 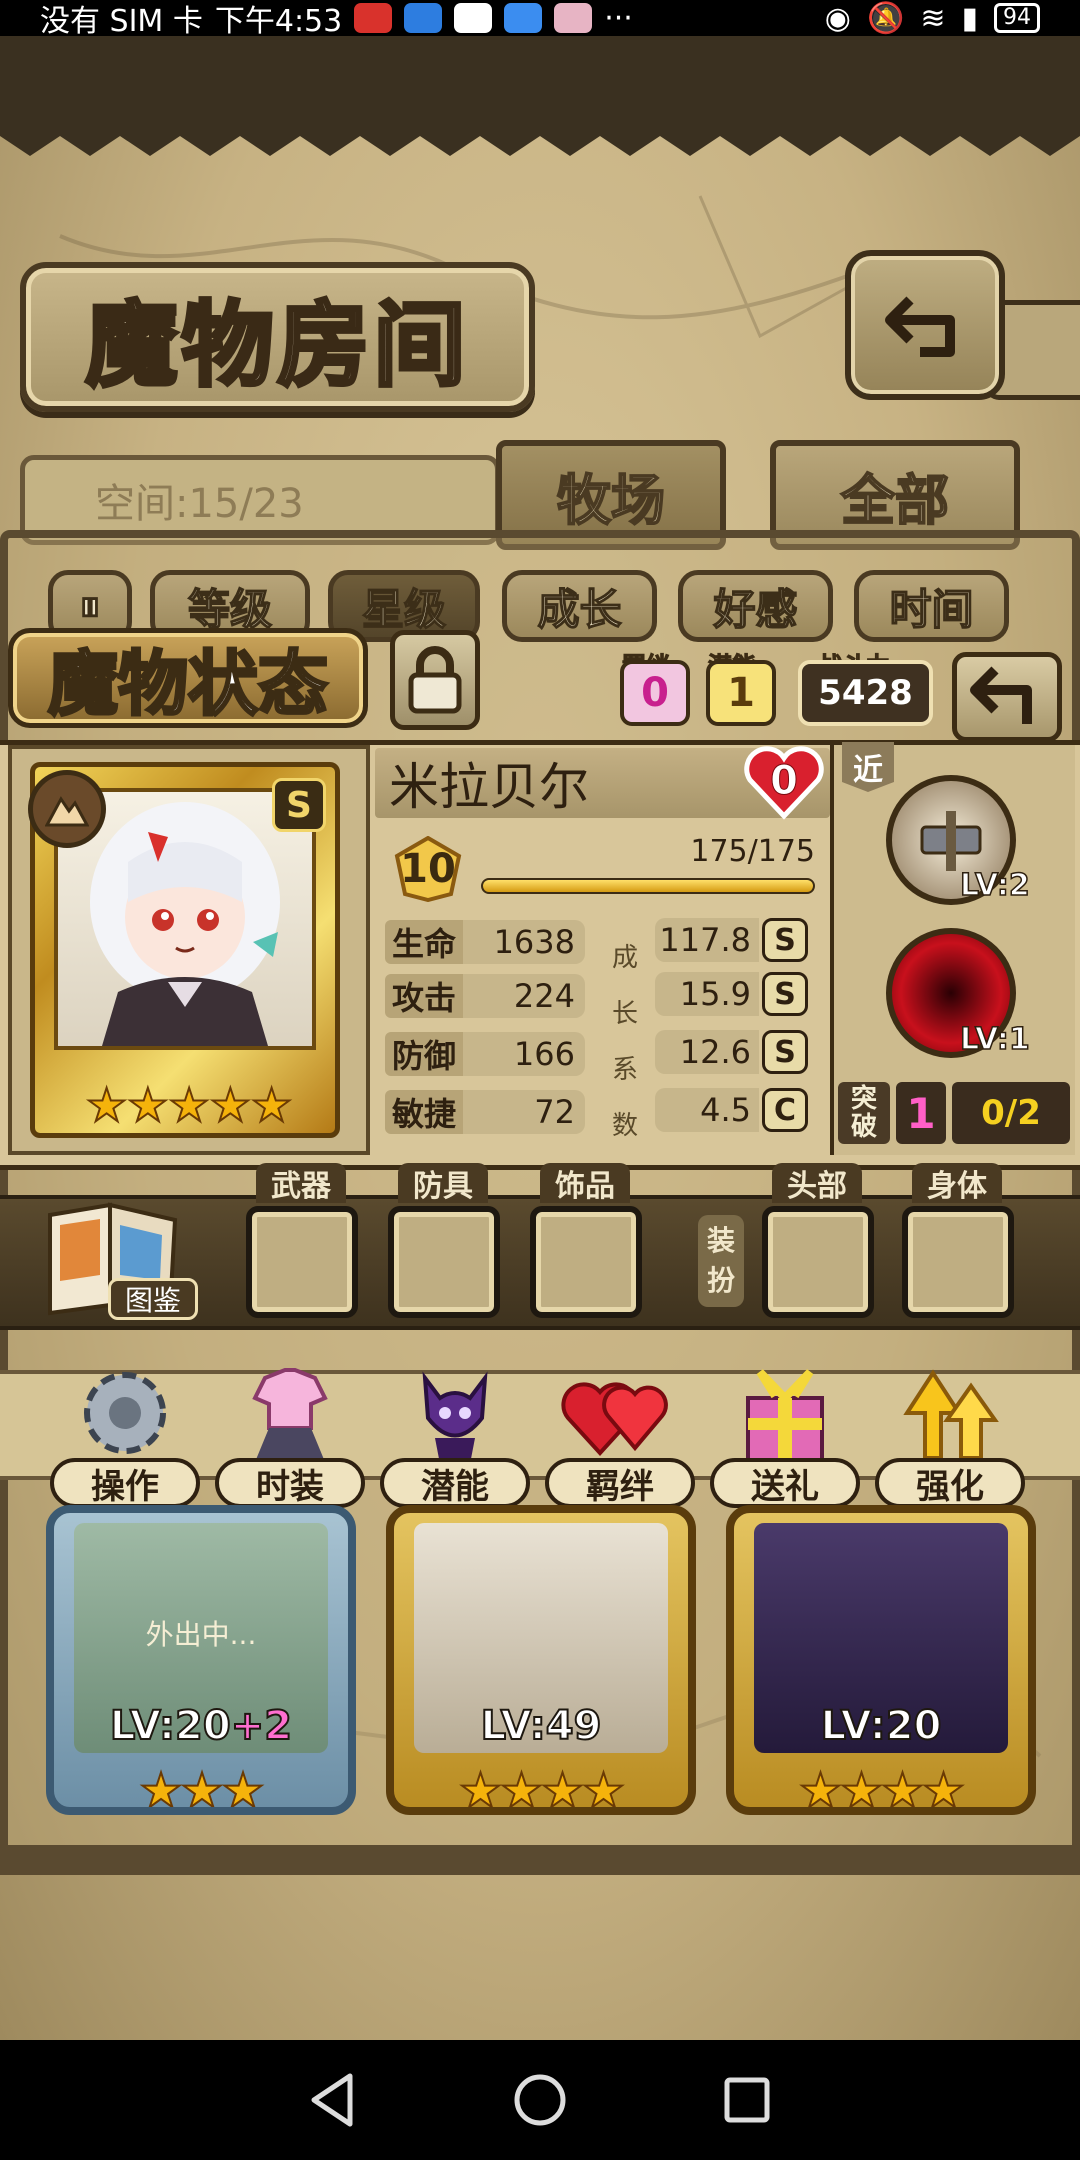 What do you see at coordinates (524, 996) in the screenshot?
I see `stat-value: 224` at bounding box center [524, 996].